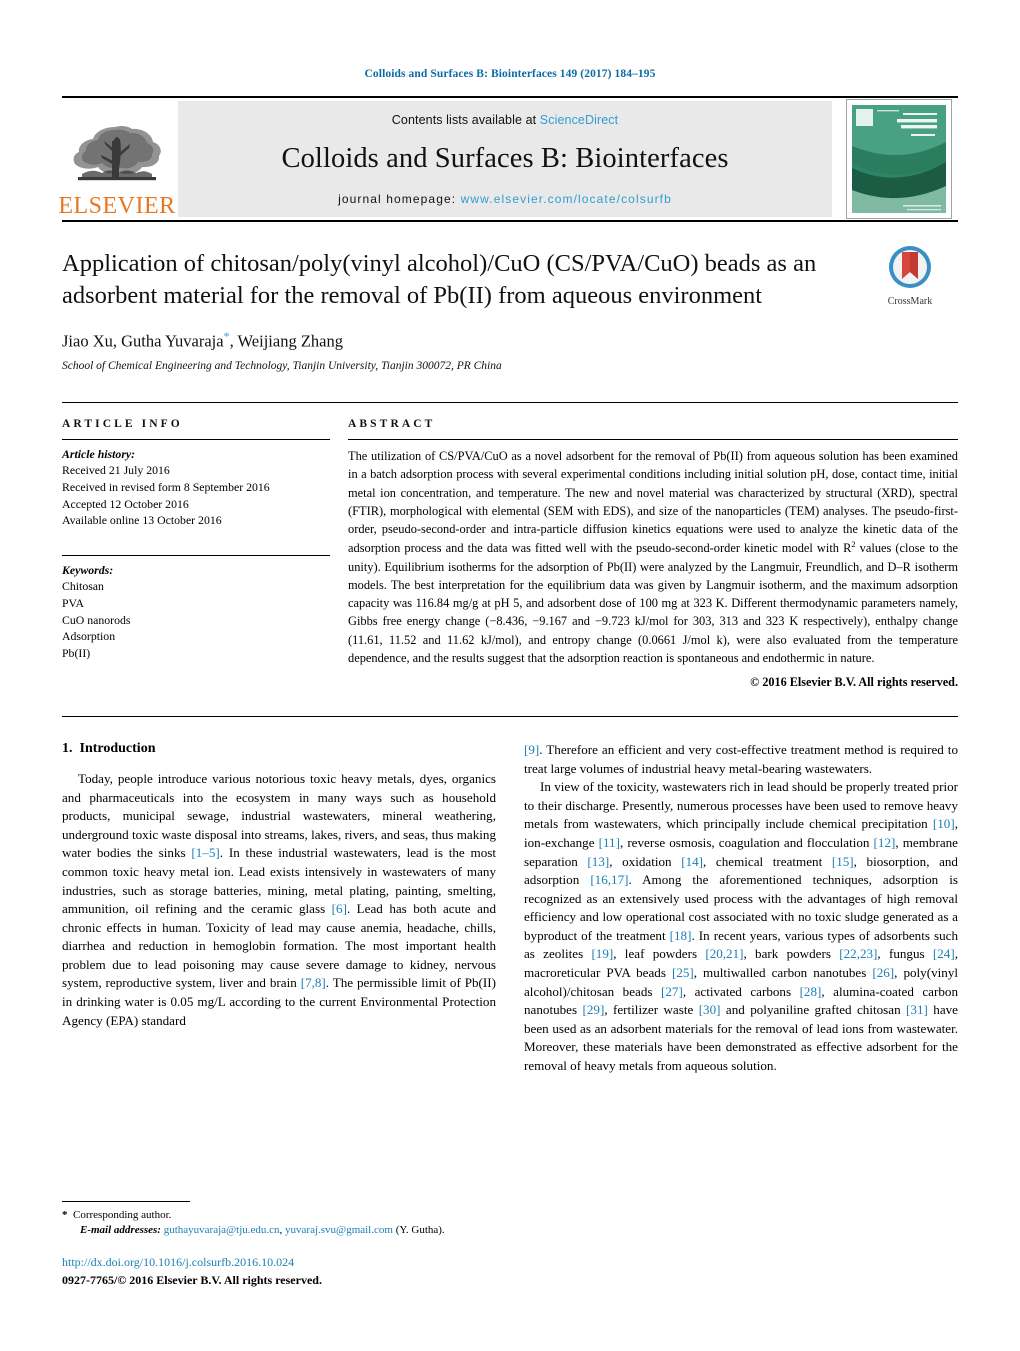 Image resolution: width=1020 pixels, height=1351 pixels. I want to click on citation-22-23: [22,23], so click(858, 953).